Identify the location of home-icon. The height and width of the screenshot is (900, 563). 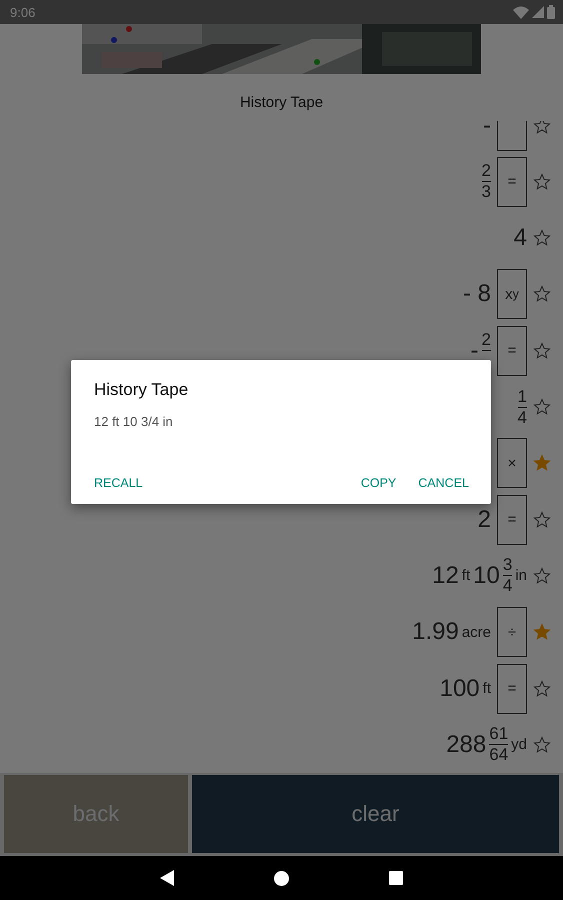
(281, 878).